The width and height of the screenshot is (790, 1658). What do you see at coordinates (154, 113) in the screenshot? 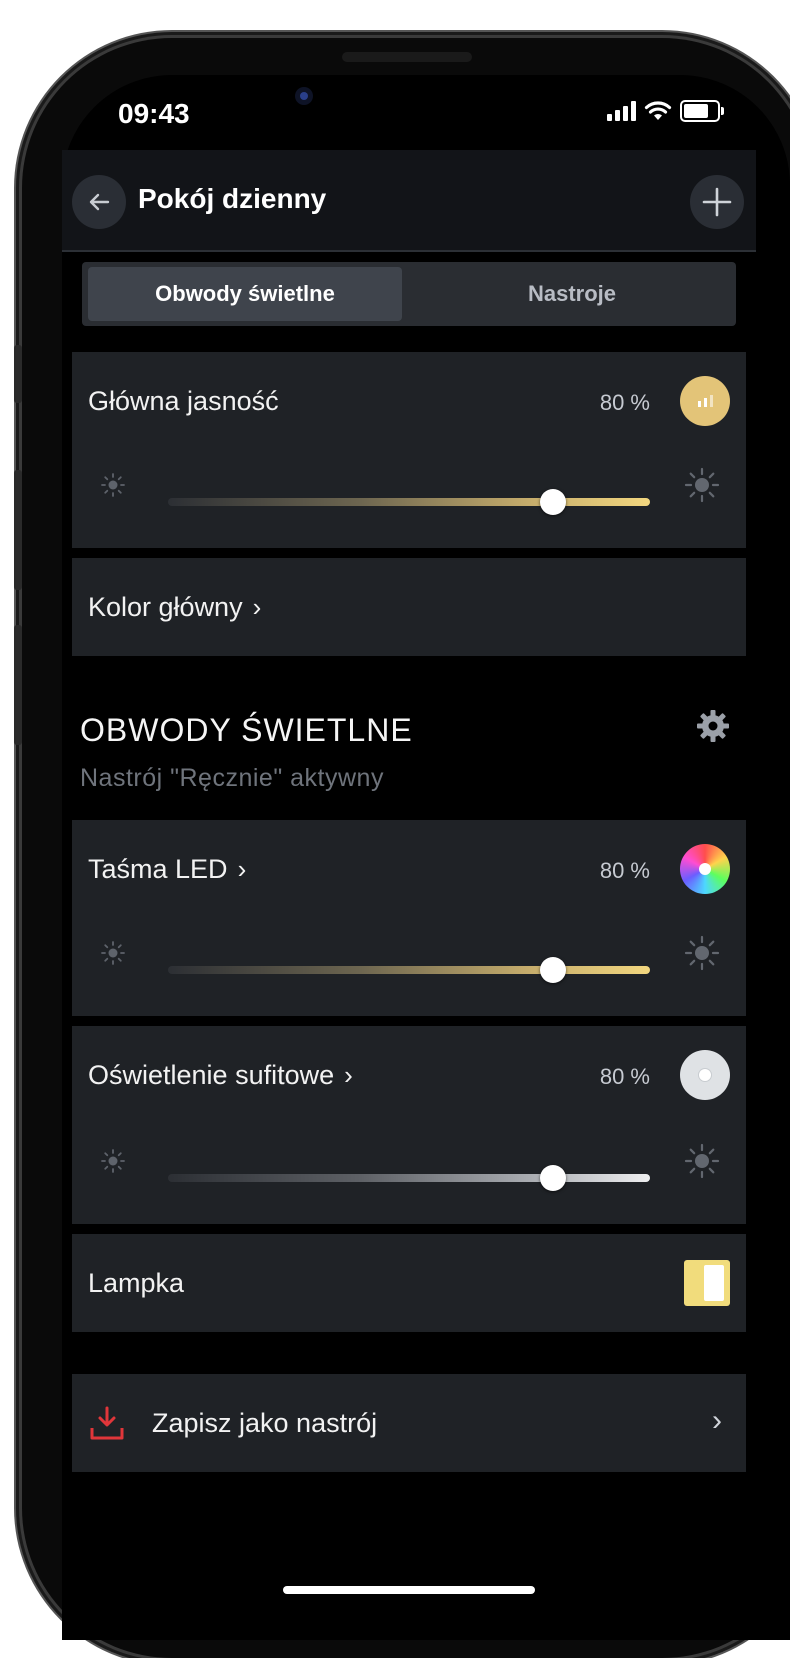
I see `status-time: 09:43` at bounding box center [154, 113].